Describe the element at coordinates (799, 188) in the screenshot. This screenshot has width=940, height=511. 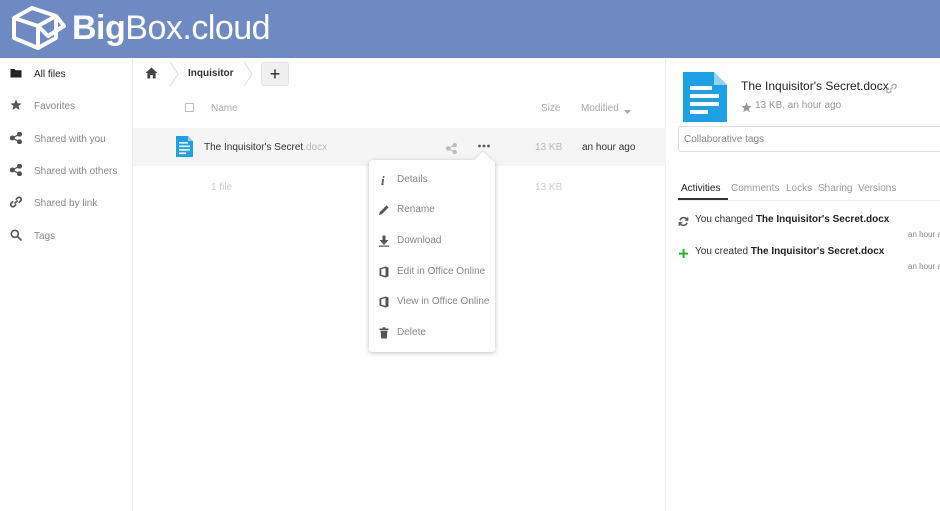
I see `tab-locks: Locks` at that location.